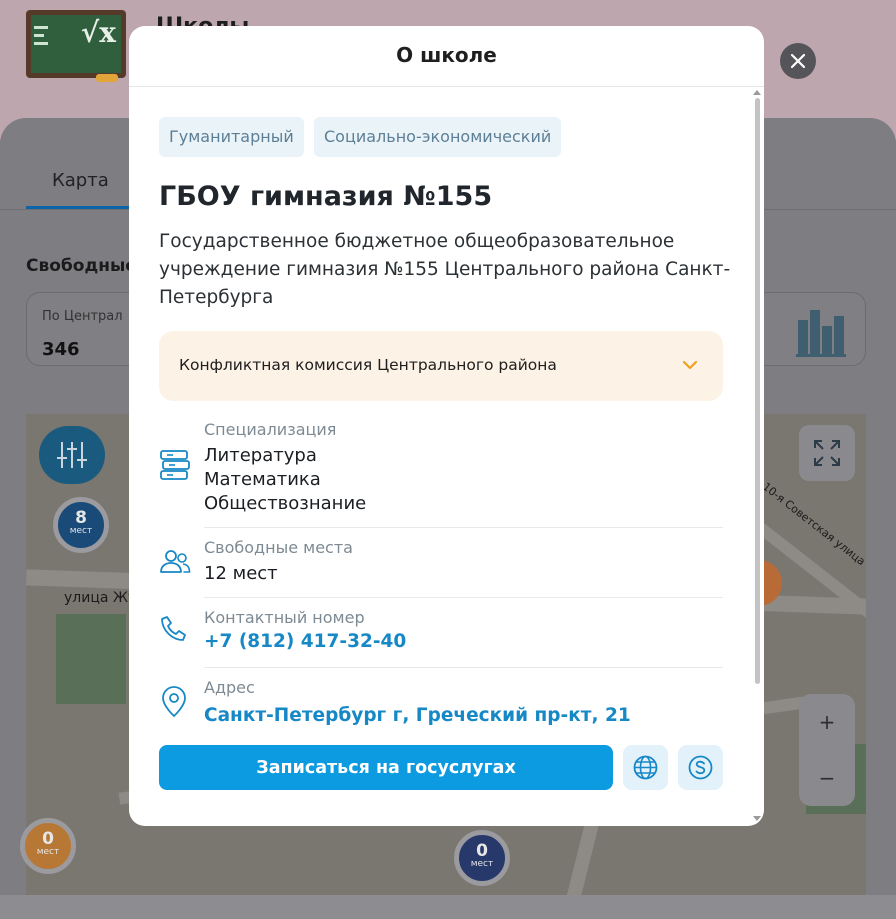 The image size is (896, 919). I want to click on tab-map: Карта, so click(80, 180).